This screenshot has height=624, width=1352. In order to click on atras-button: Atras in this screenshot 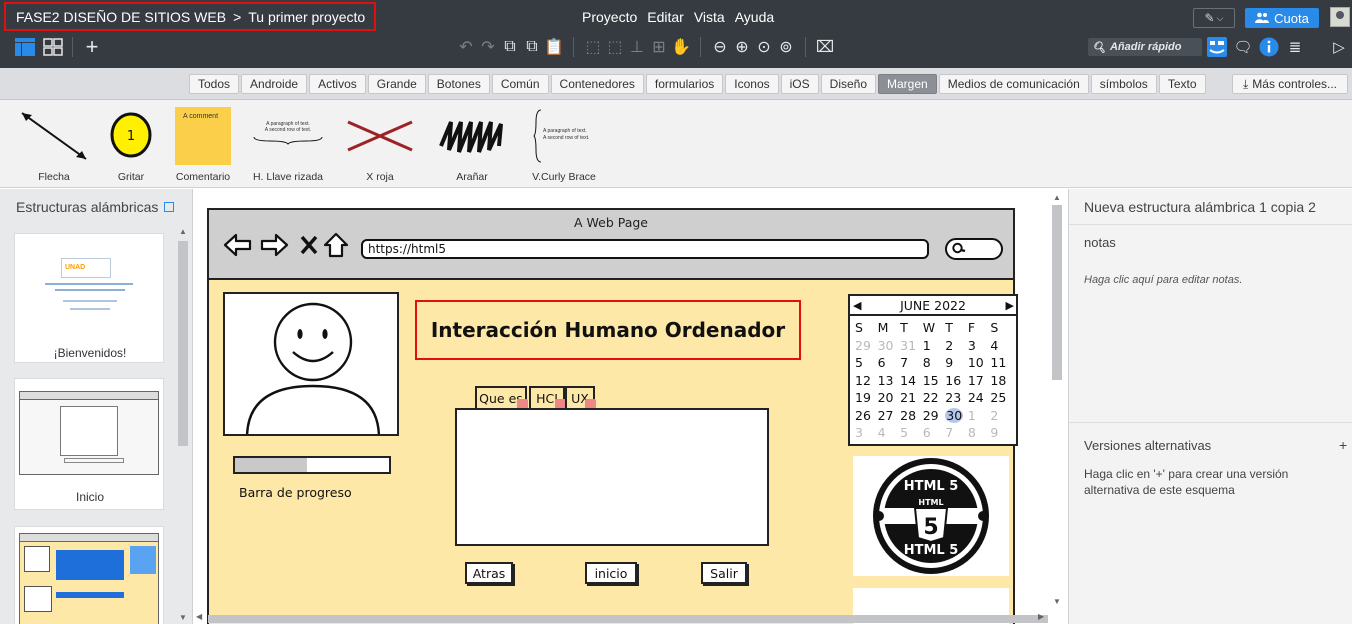, I will do `click(489, 573)`.